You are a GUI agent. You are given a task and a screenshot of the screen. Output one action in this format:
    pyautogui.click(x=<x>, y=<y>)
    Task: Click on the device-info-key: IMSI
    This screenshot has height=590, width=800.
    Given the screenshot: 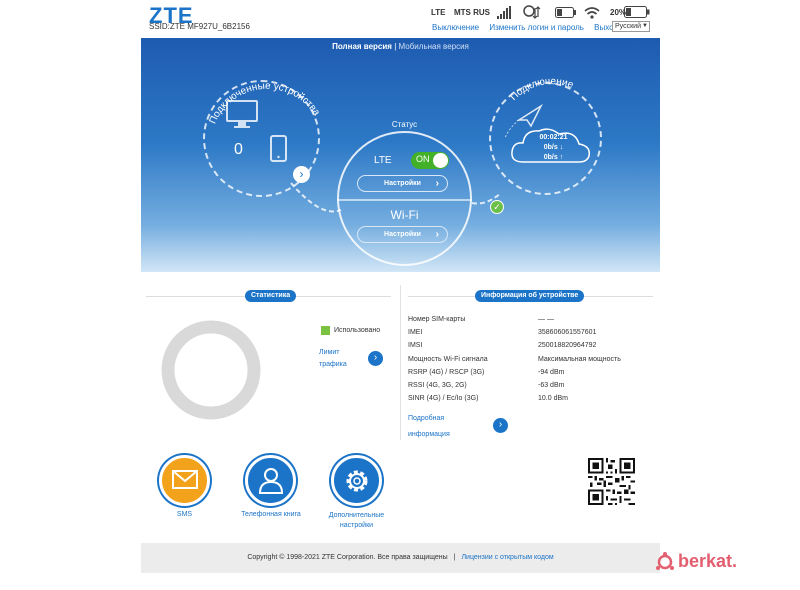 What is the action you would take?
    pyautogui.click(x=415, y=346)
    